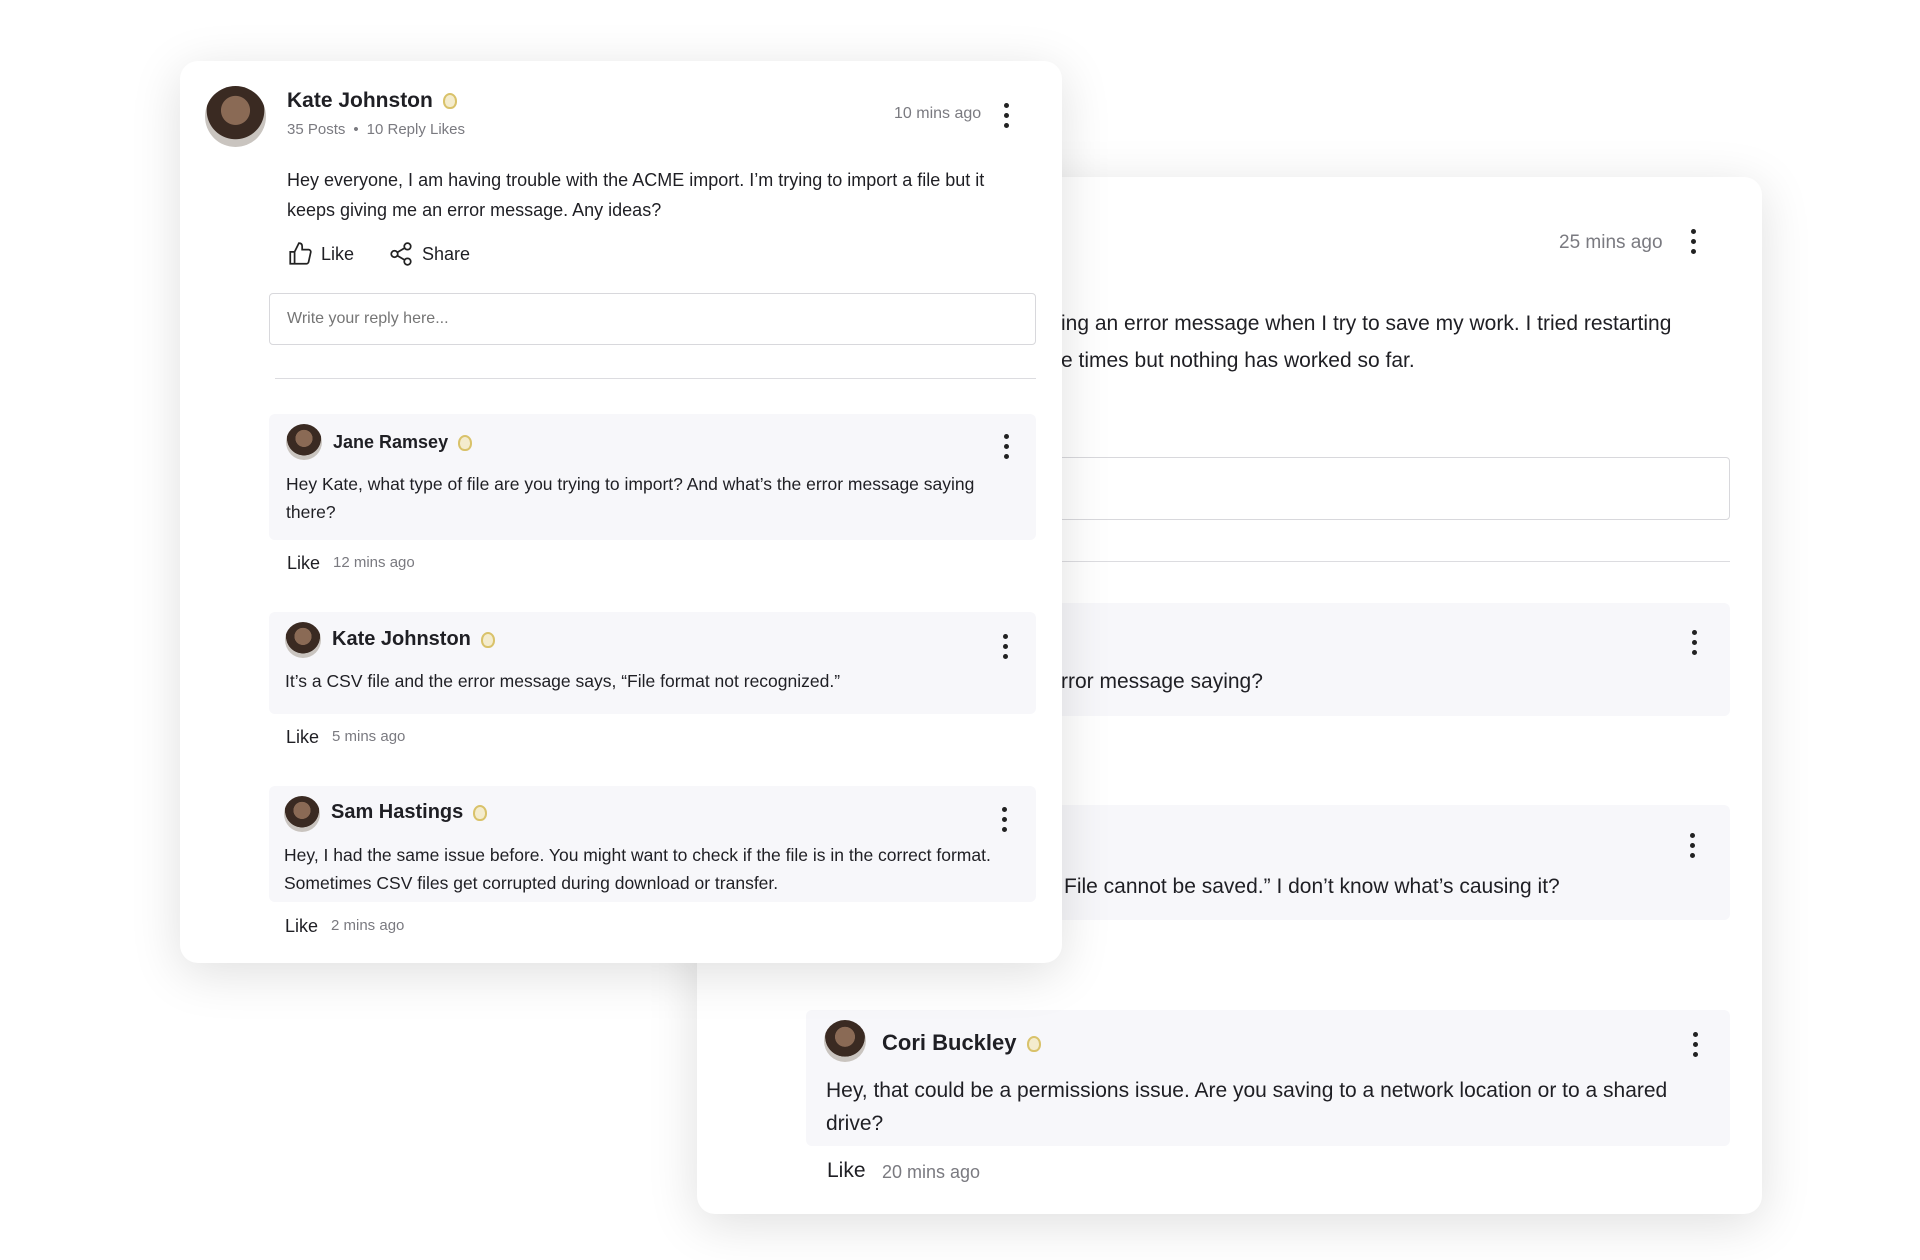 This screenshot has width=1920, height=1260. I want to click on post-time: 25 mins ago, so click(1611, 242).